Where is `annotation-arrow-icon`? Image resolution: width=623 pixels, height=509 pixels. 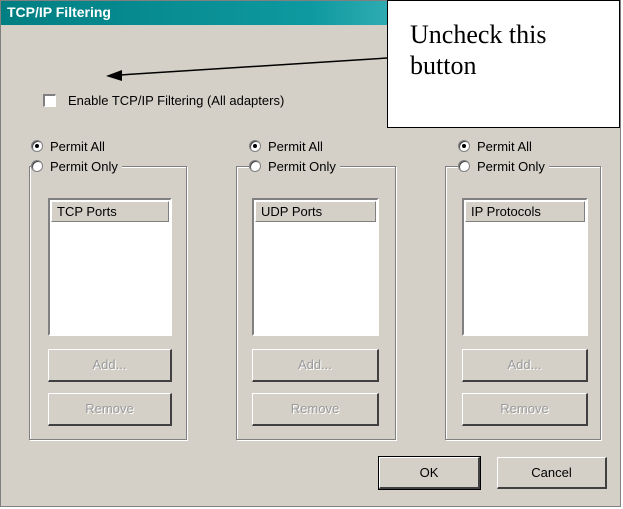
annotation-arrow-icon is located at coordinates (247, 69).